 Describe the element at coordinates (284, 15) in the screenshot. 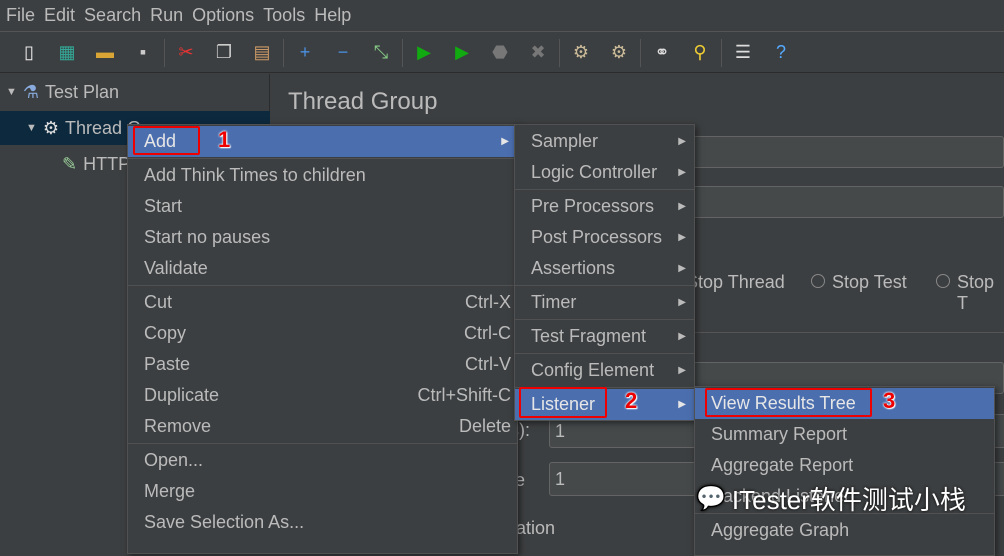

I see `menu-tools: Tools` at that location.